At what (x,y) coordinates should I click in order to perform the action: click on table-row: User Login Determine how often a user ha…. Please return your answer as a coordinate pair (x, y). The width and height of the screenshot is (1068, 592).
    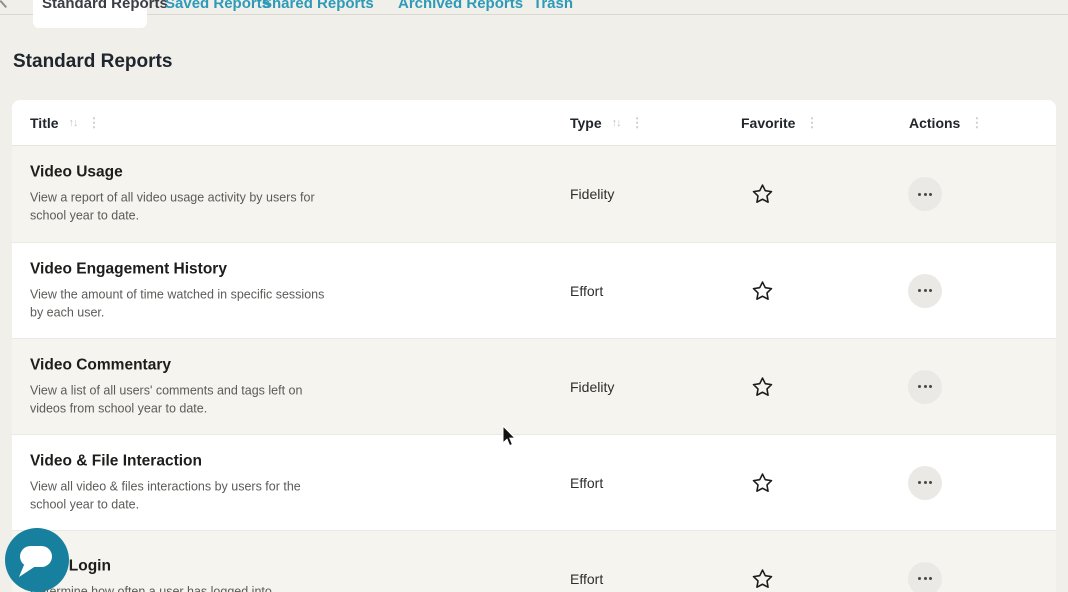
    Looking at the image, I should click on (534, 561).